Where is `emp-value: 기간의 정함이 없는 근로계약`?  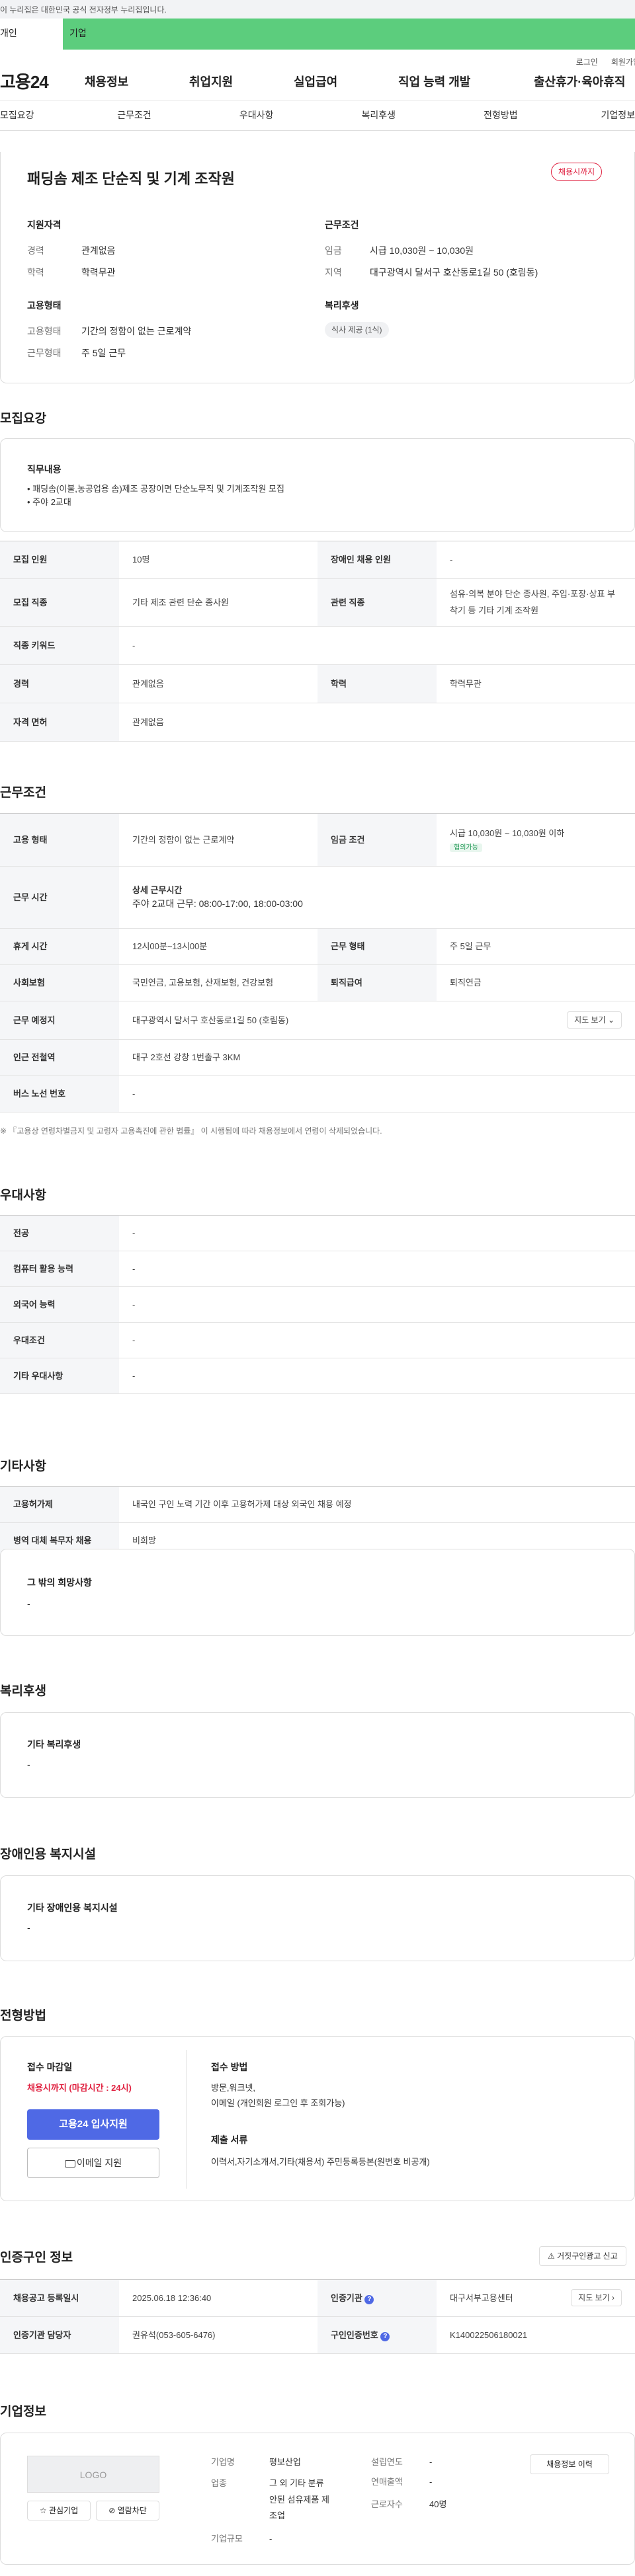 emp-value: 기간의 정함이 없는 근로계약 is located at coordinates (136, 331).